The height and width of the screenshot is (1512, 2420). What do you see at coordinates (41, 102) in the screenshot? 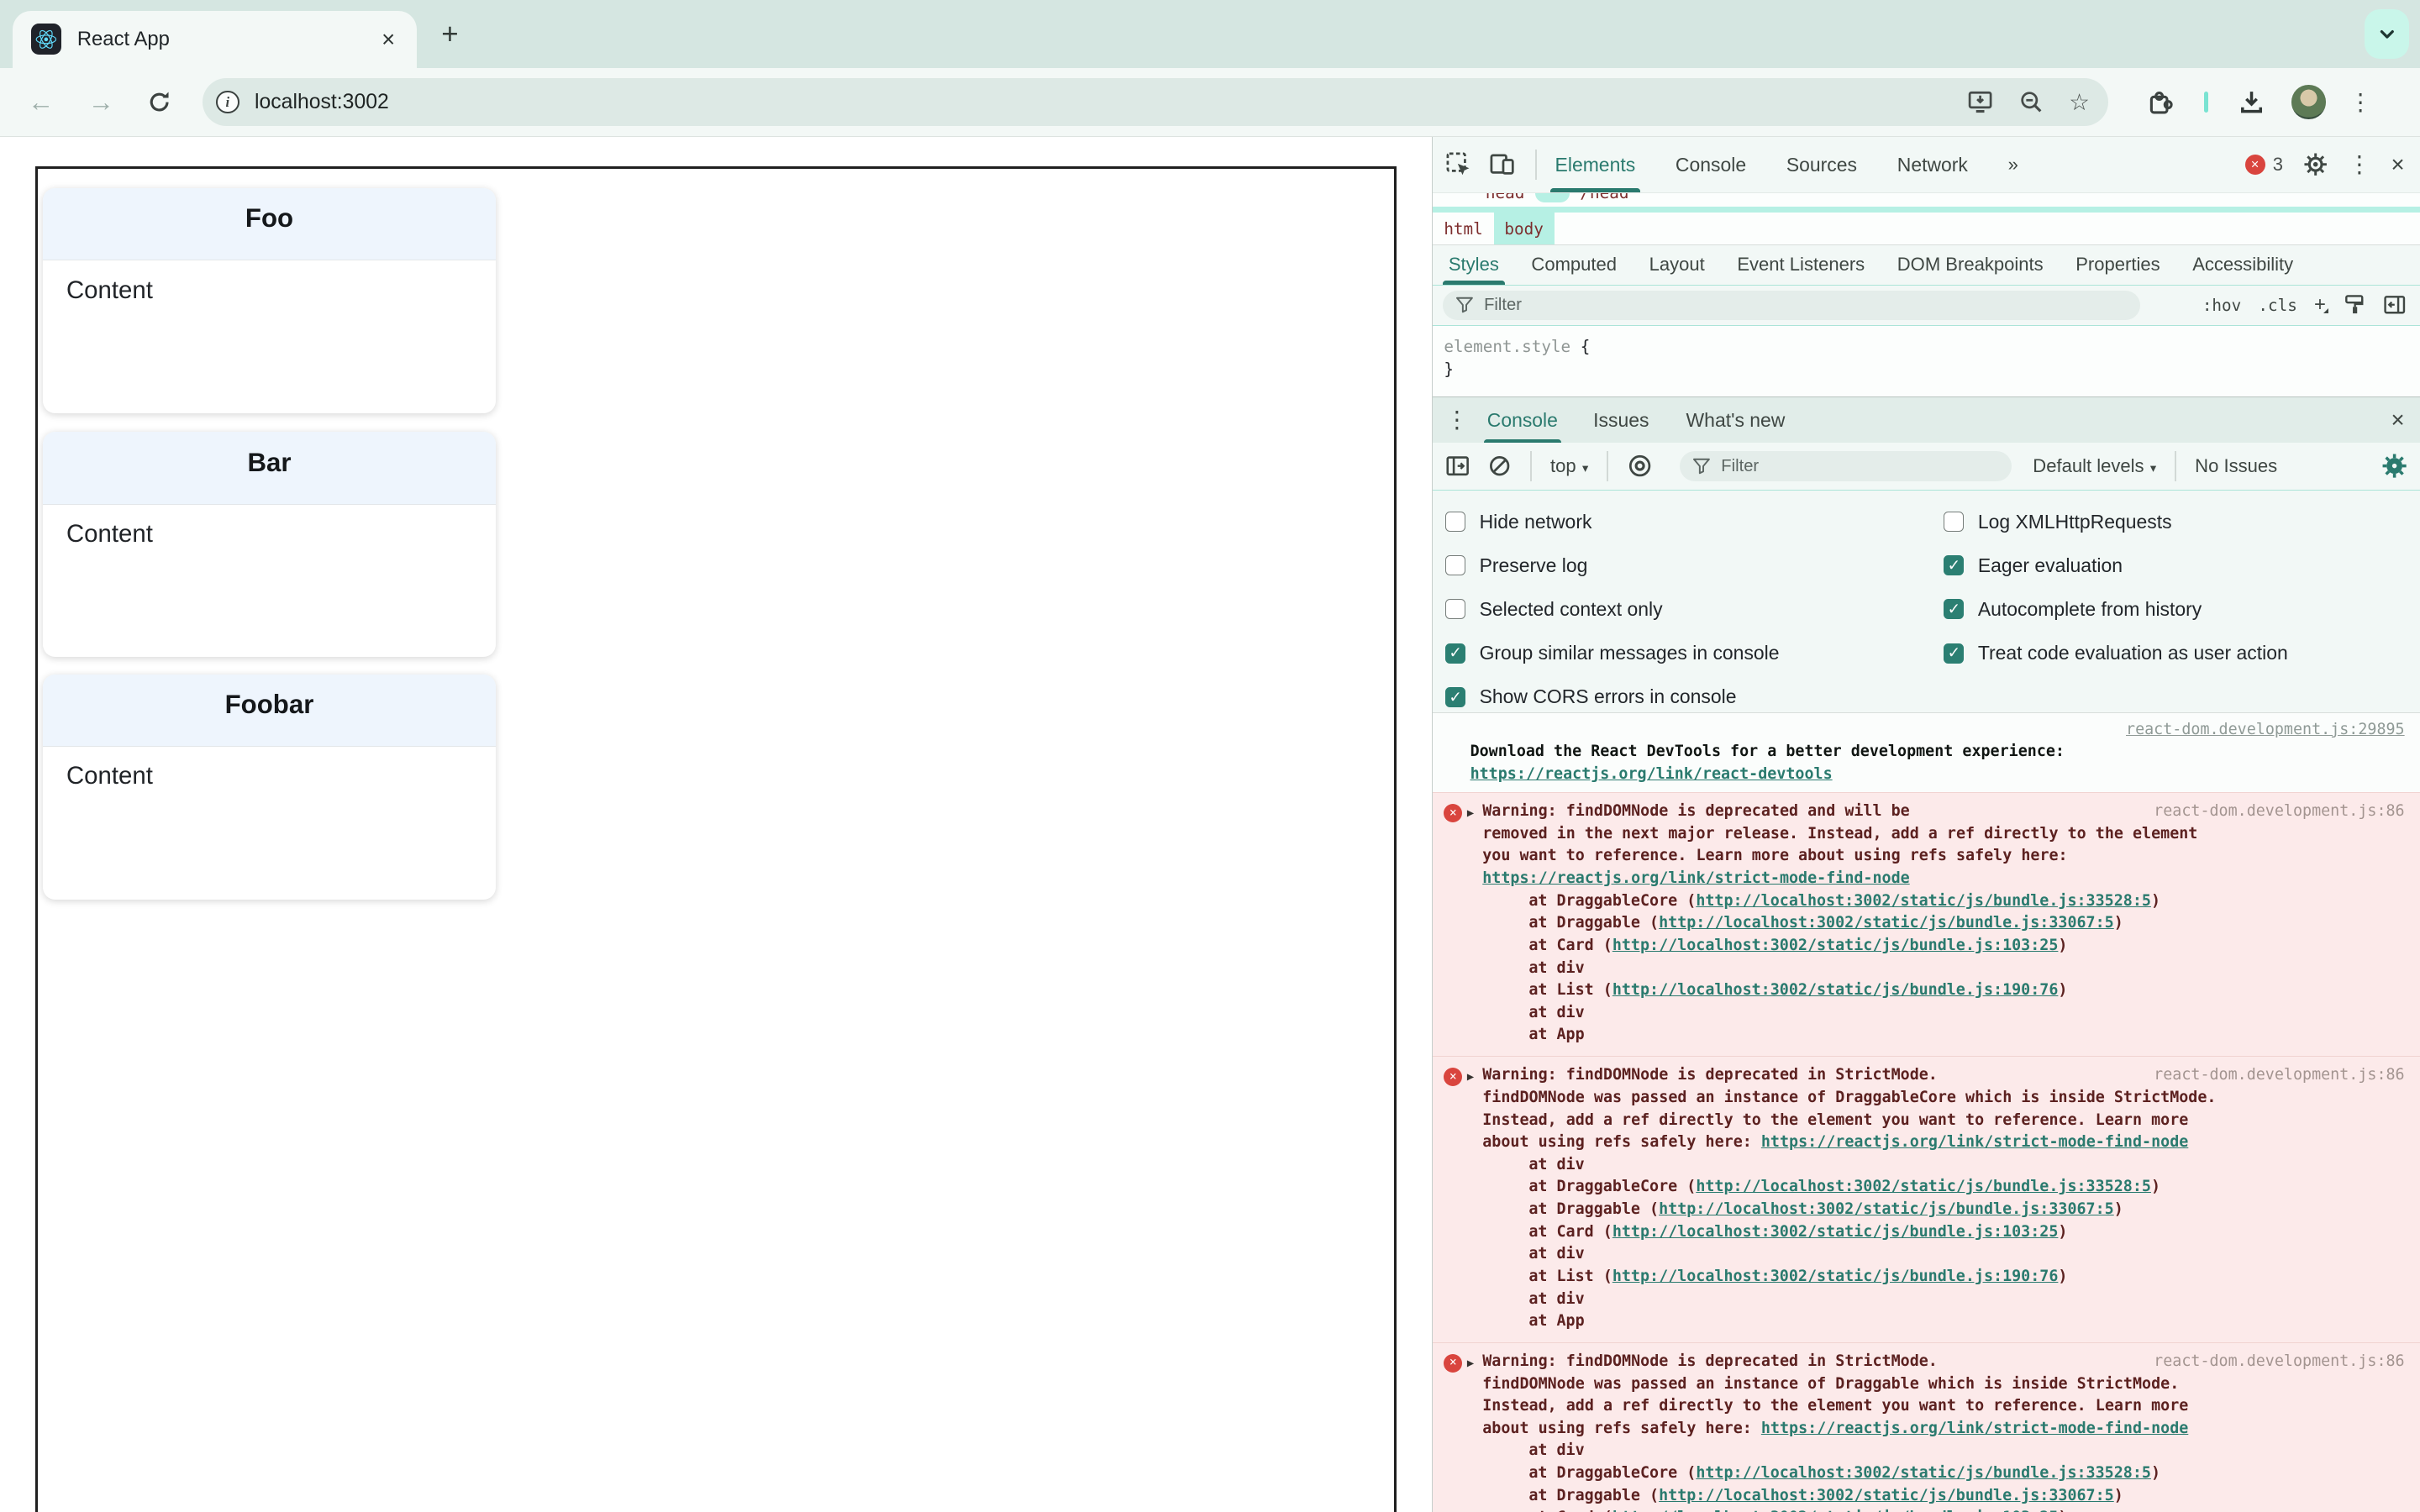
I see `back-icon: ←` at bounding box center [41, 102].